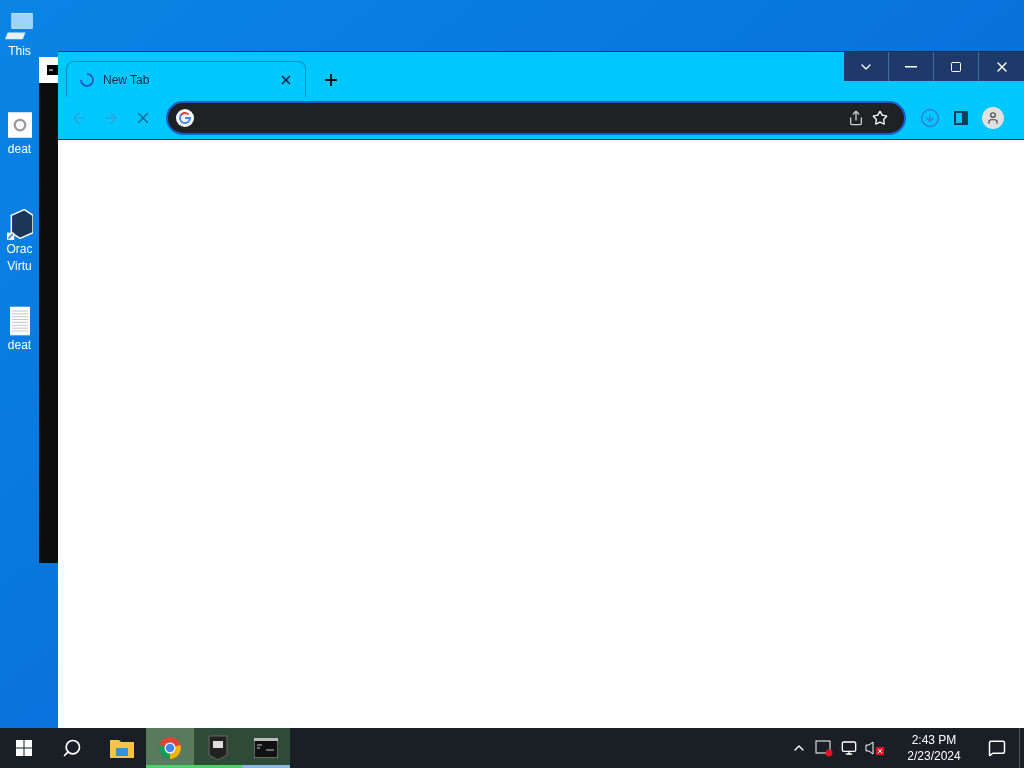  I want to click on bookmark-star-icon, so click(880, 118).